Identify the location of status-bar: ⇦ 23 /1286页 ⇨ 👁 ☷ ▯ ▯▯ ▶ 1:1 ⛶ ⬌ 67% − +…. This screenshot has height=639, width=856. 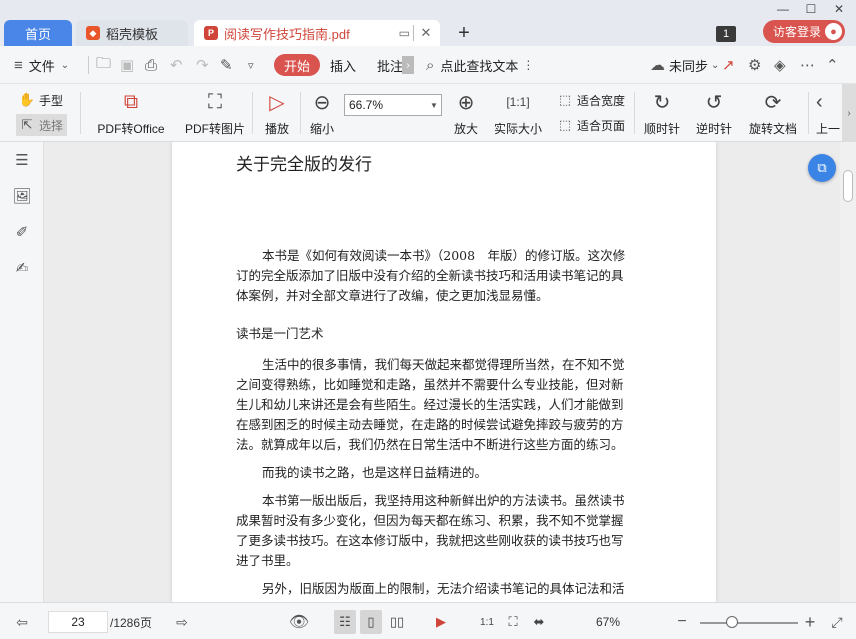
(428, 620).